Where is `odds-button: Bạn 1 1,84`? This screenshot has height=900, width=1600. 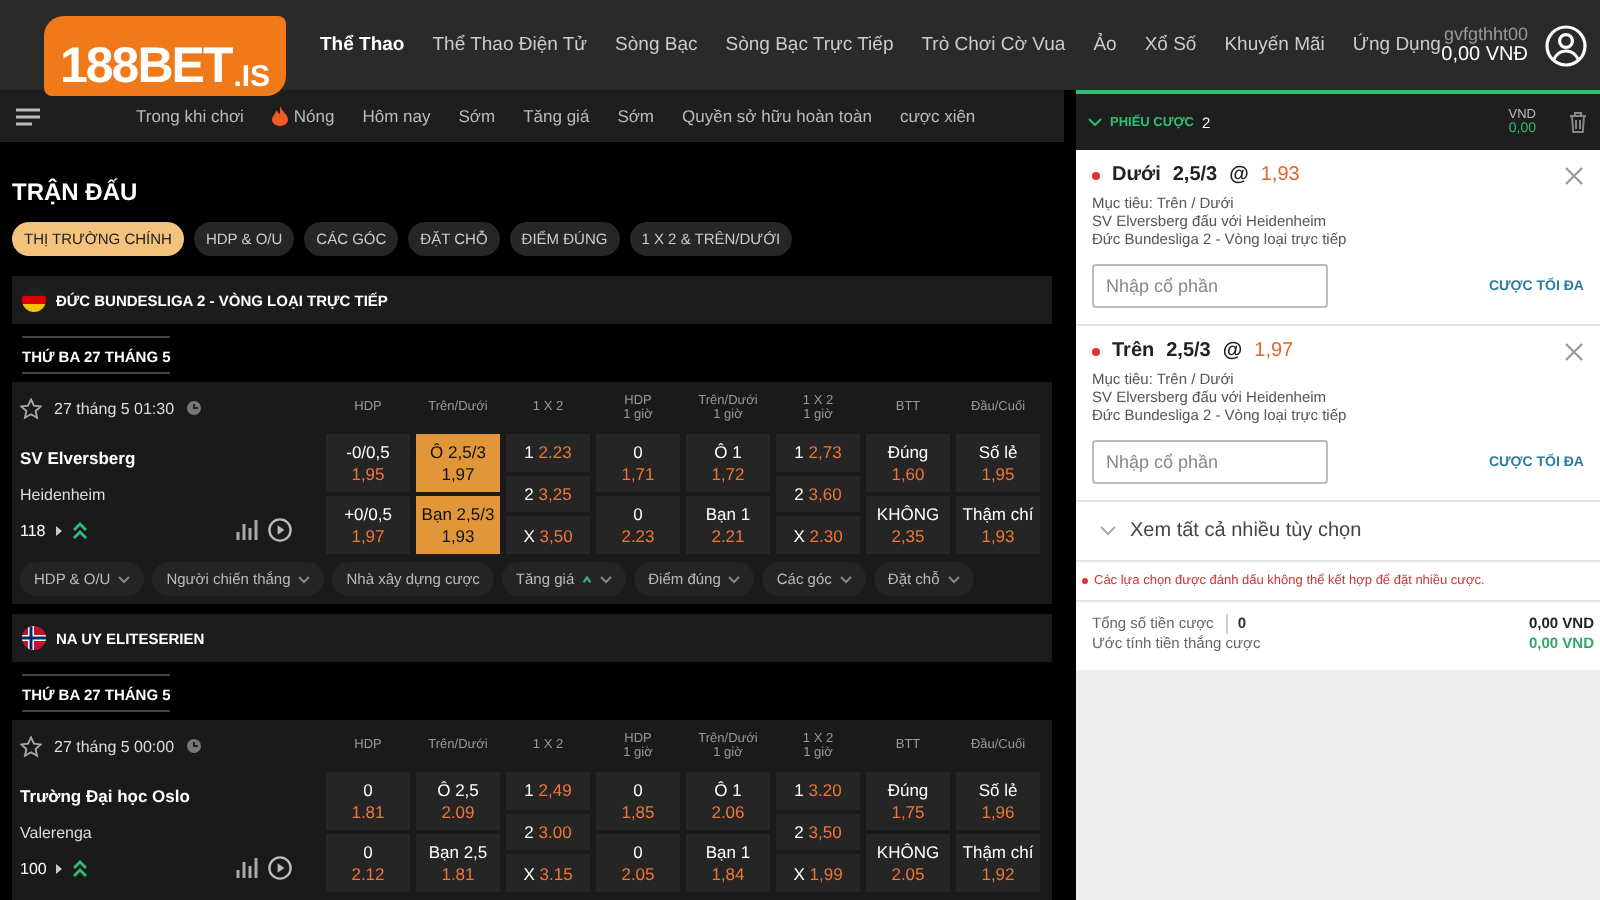
odds-button: Bạn 1 1,84 is located at coordinates (728, 863).